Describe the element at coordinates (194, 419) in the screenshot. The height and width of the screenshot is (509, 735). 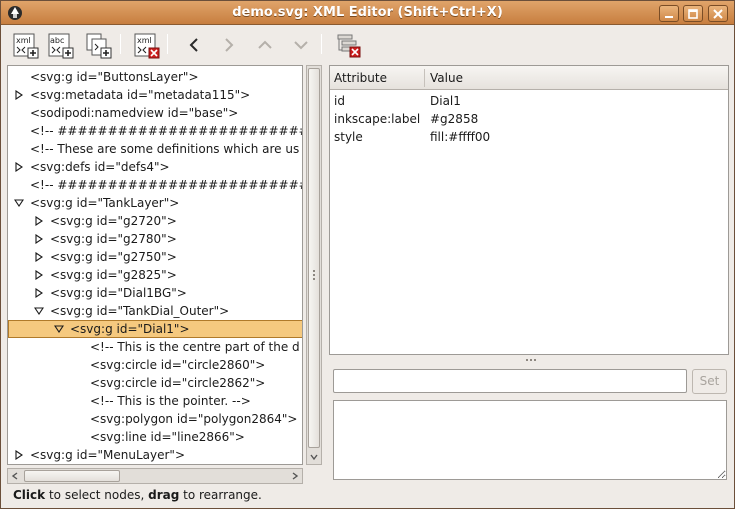
I see `tree-node-label: <svg:polygon id="polygon2864">` at that location.